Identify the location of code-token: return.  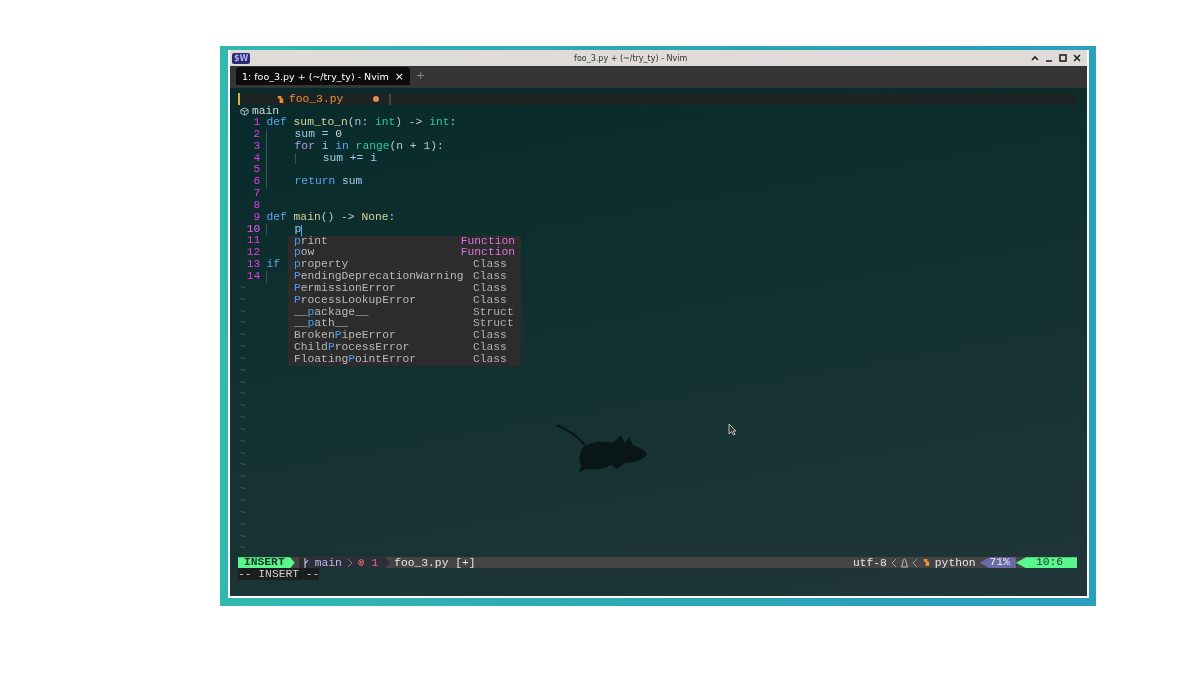
(315, 182).